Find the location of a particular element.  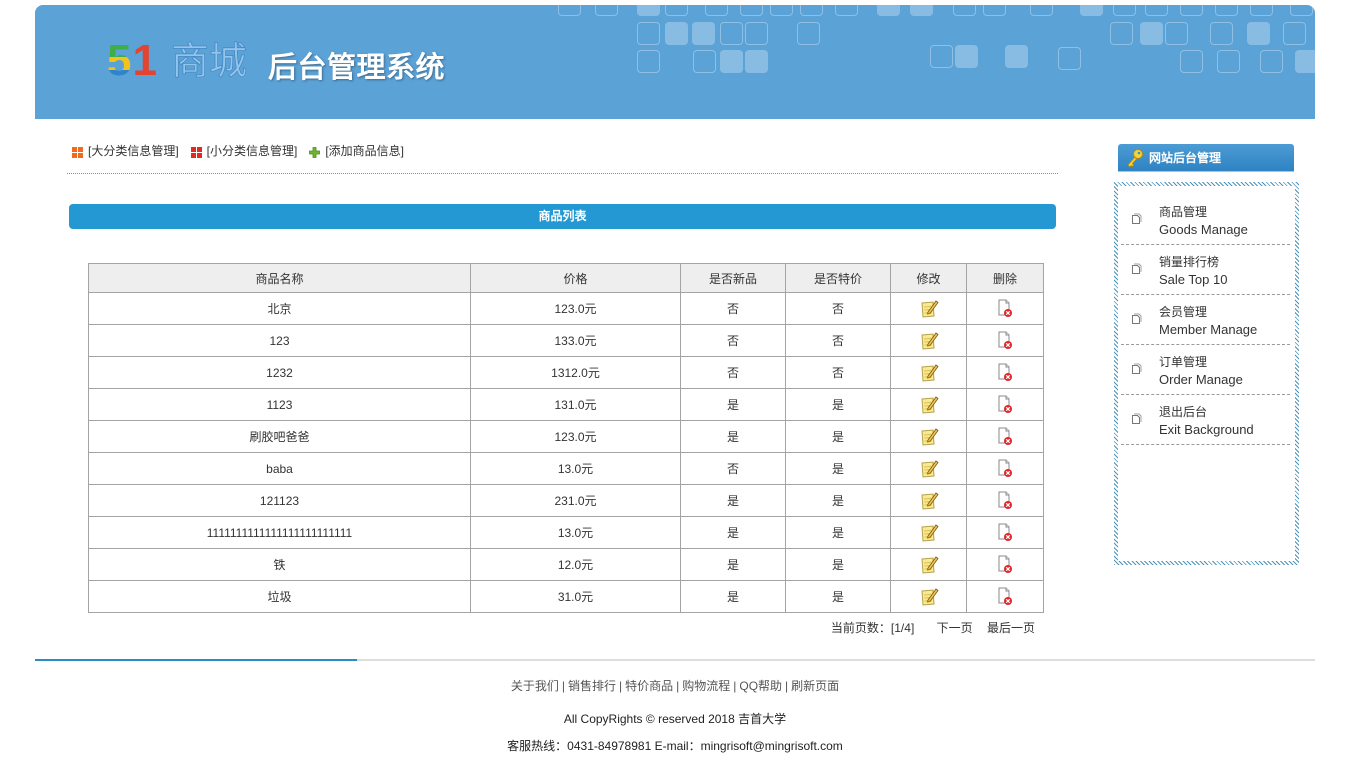

sidebar-item-label-cn: 订单管理 is located at coordinates (1183, 362).